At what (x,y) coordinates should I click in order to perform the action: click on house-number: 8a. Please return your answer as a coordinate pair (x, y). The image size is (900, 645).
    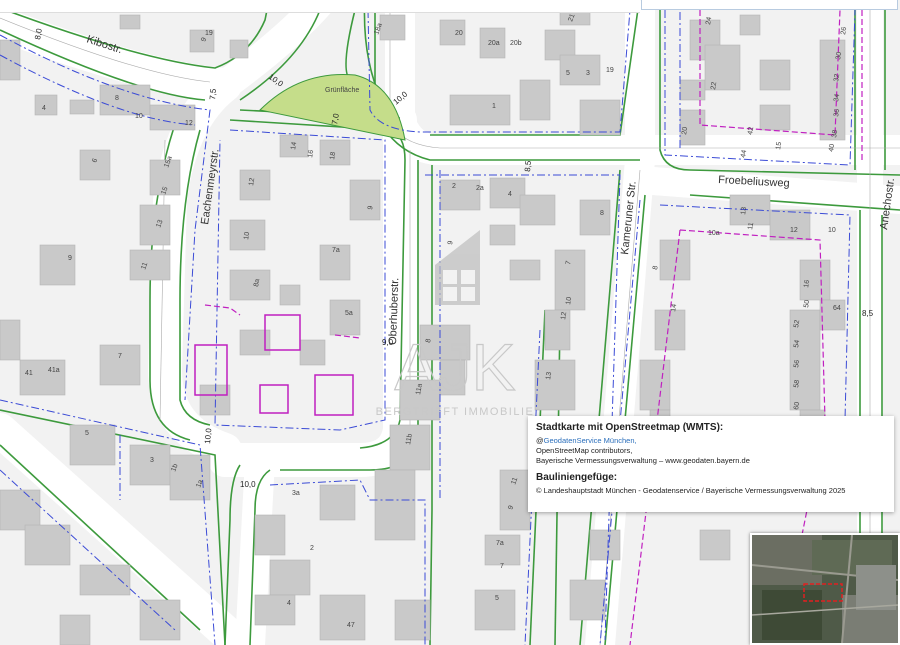
    Looking at the image, I should click on (257, 282).